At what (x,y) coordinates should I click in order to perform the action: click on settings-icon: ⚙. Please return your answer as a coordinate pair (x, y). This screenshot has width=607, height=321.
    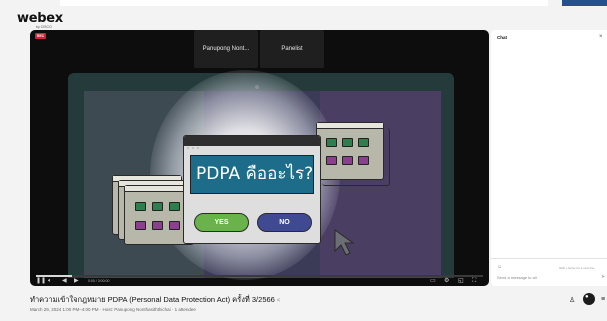
    Looking at the image, I should click on (446, 281).